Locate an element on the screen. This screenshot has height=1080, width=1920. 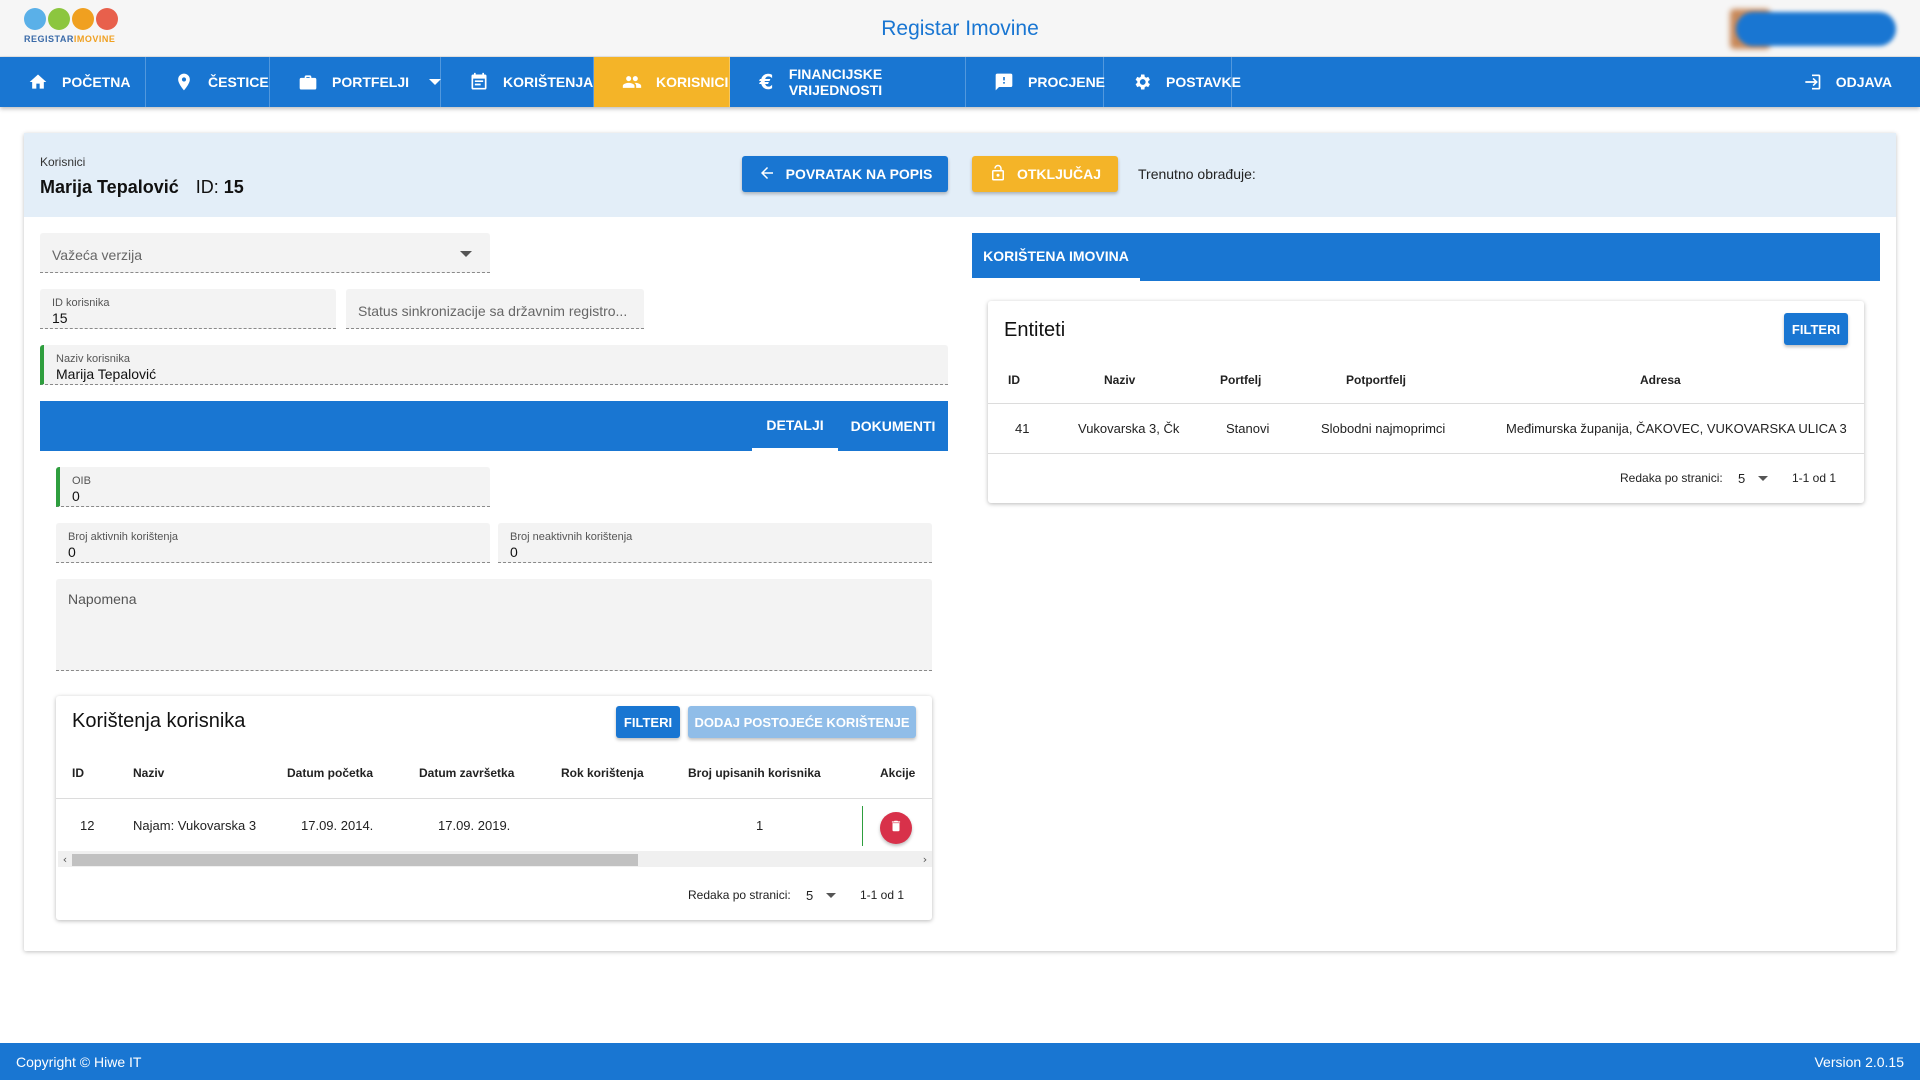
nav-item-postavke: POSTAVKE is located at coordinates (1172, 82).